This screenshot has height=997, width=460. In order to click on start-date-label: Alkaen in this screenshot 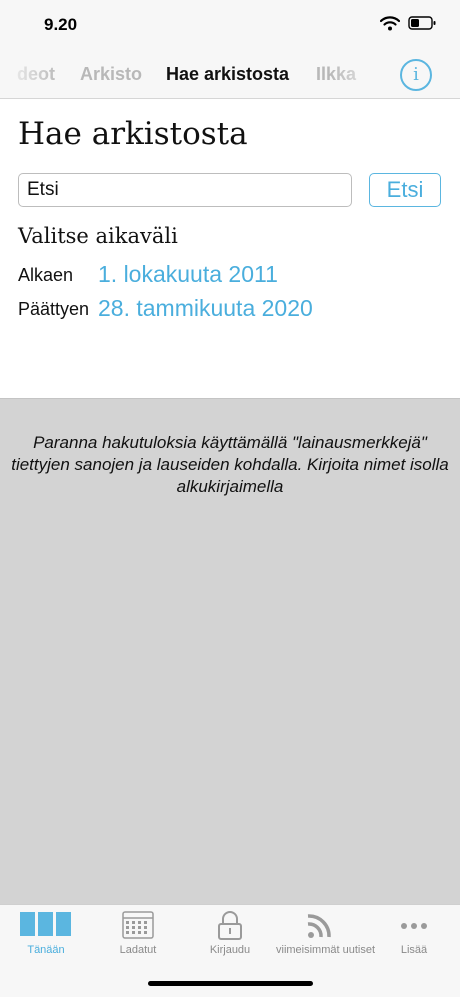, I will do `click(46, 275)`.